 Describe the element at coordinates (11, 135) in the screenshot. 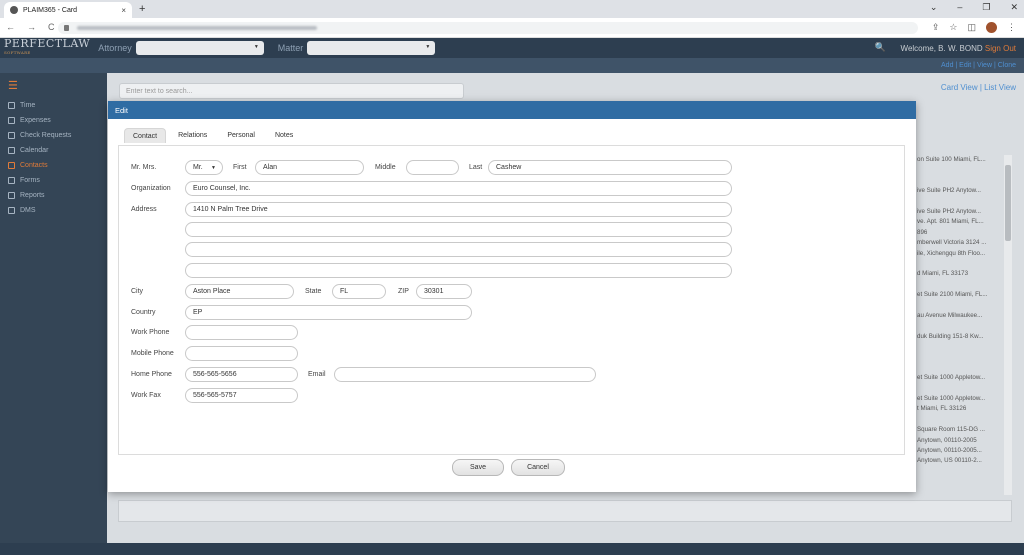

I see `check-icon` at that location.